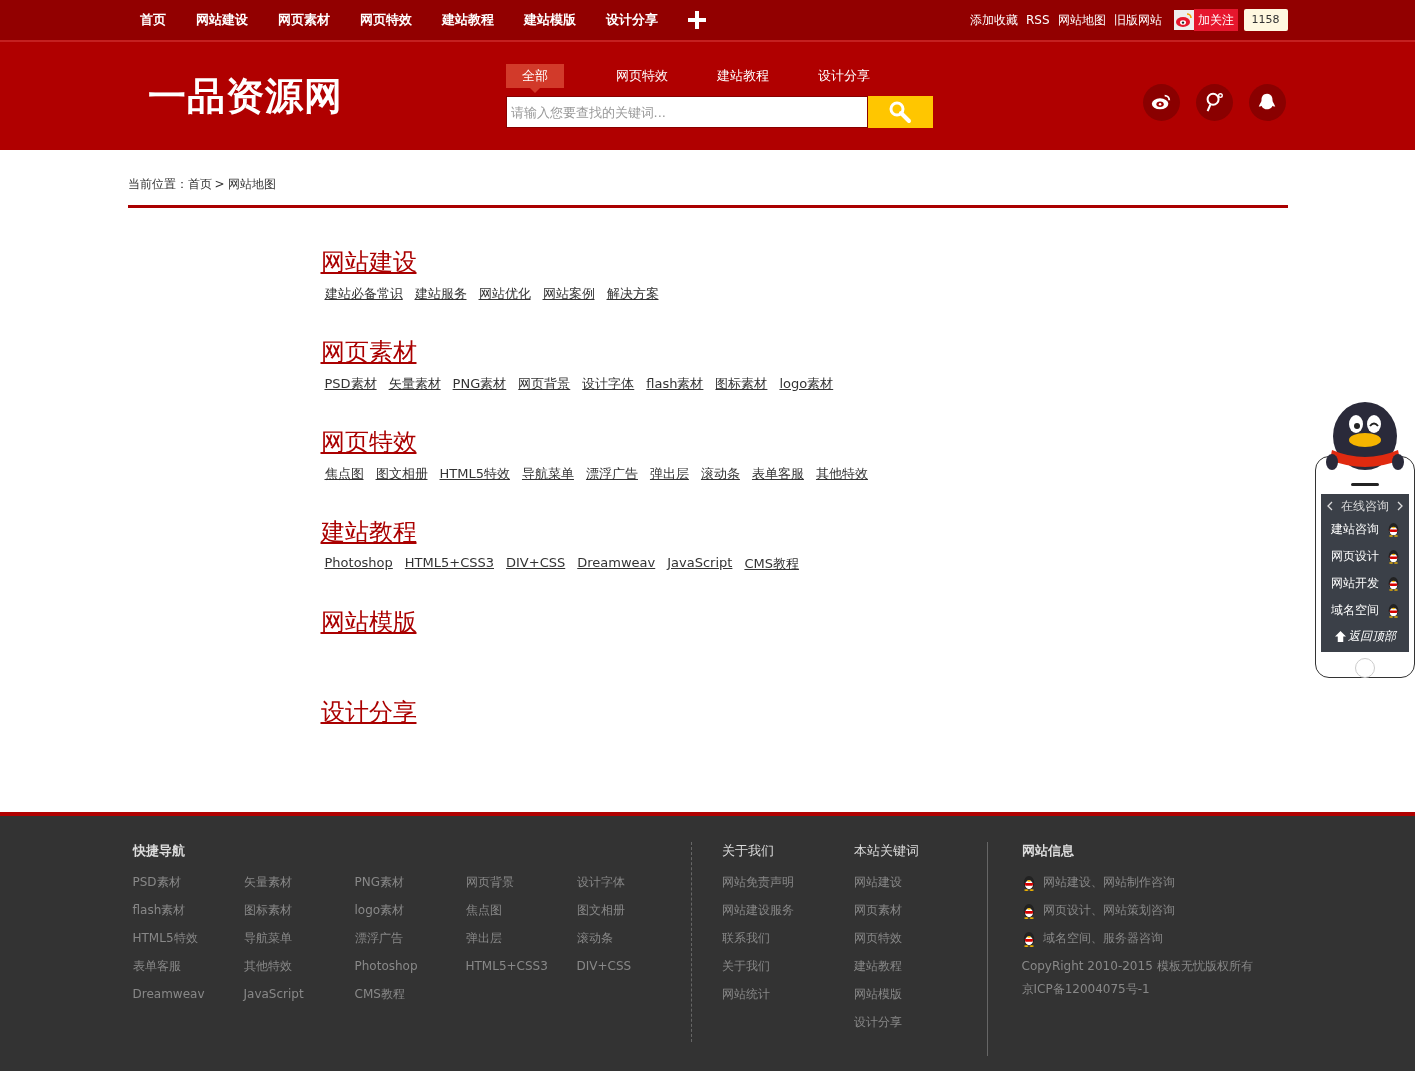  Describe the element at coordinates (303, 20) in the screenshot. I see `nav-link: 网页素材` at that location.